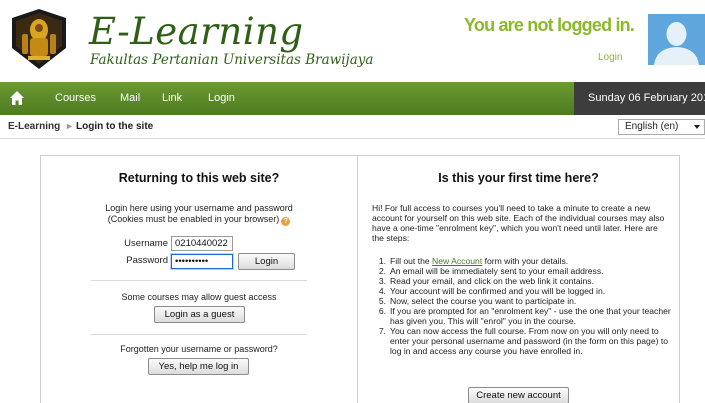 The width and height of the screenshot is (705, 403). I want to click on breadcrumb-home-link: E-Learning, so click(34, 126).